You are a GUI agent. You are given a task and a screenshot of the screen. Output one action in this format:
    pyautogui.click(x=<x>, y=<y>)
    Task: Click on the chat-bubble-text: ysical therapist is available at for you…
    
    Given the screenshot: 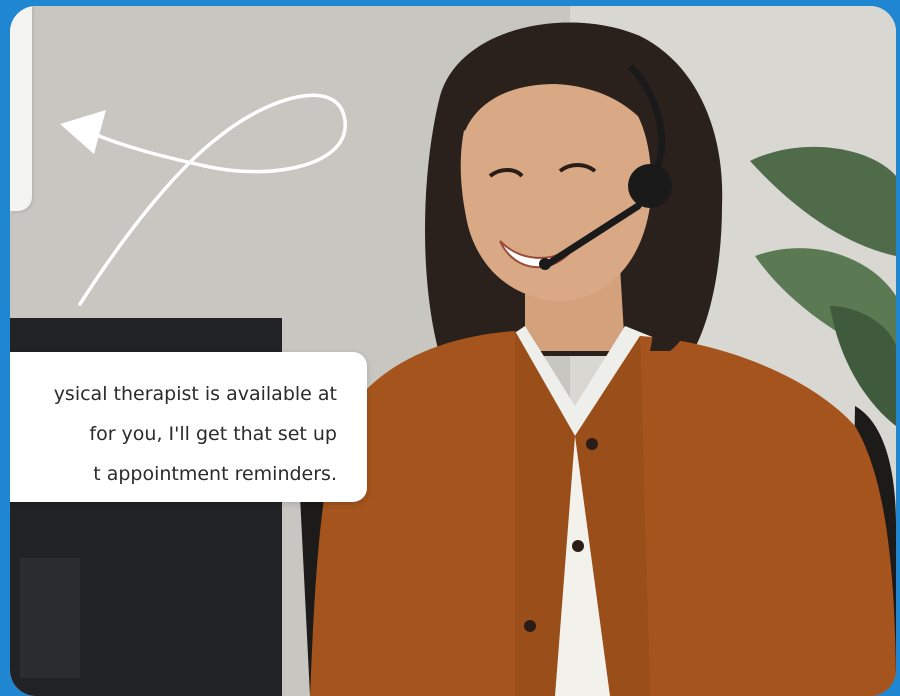 What is the action you would take?
    pyautogui.click(x=173, y=434)
    